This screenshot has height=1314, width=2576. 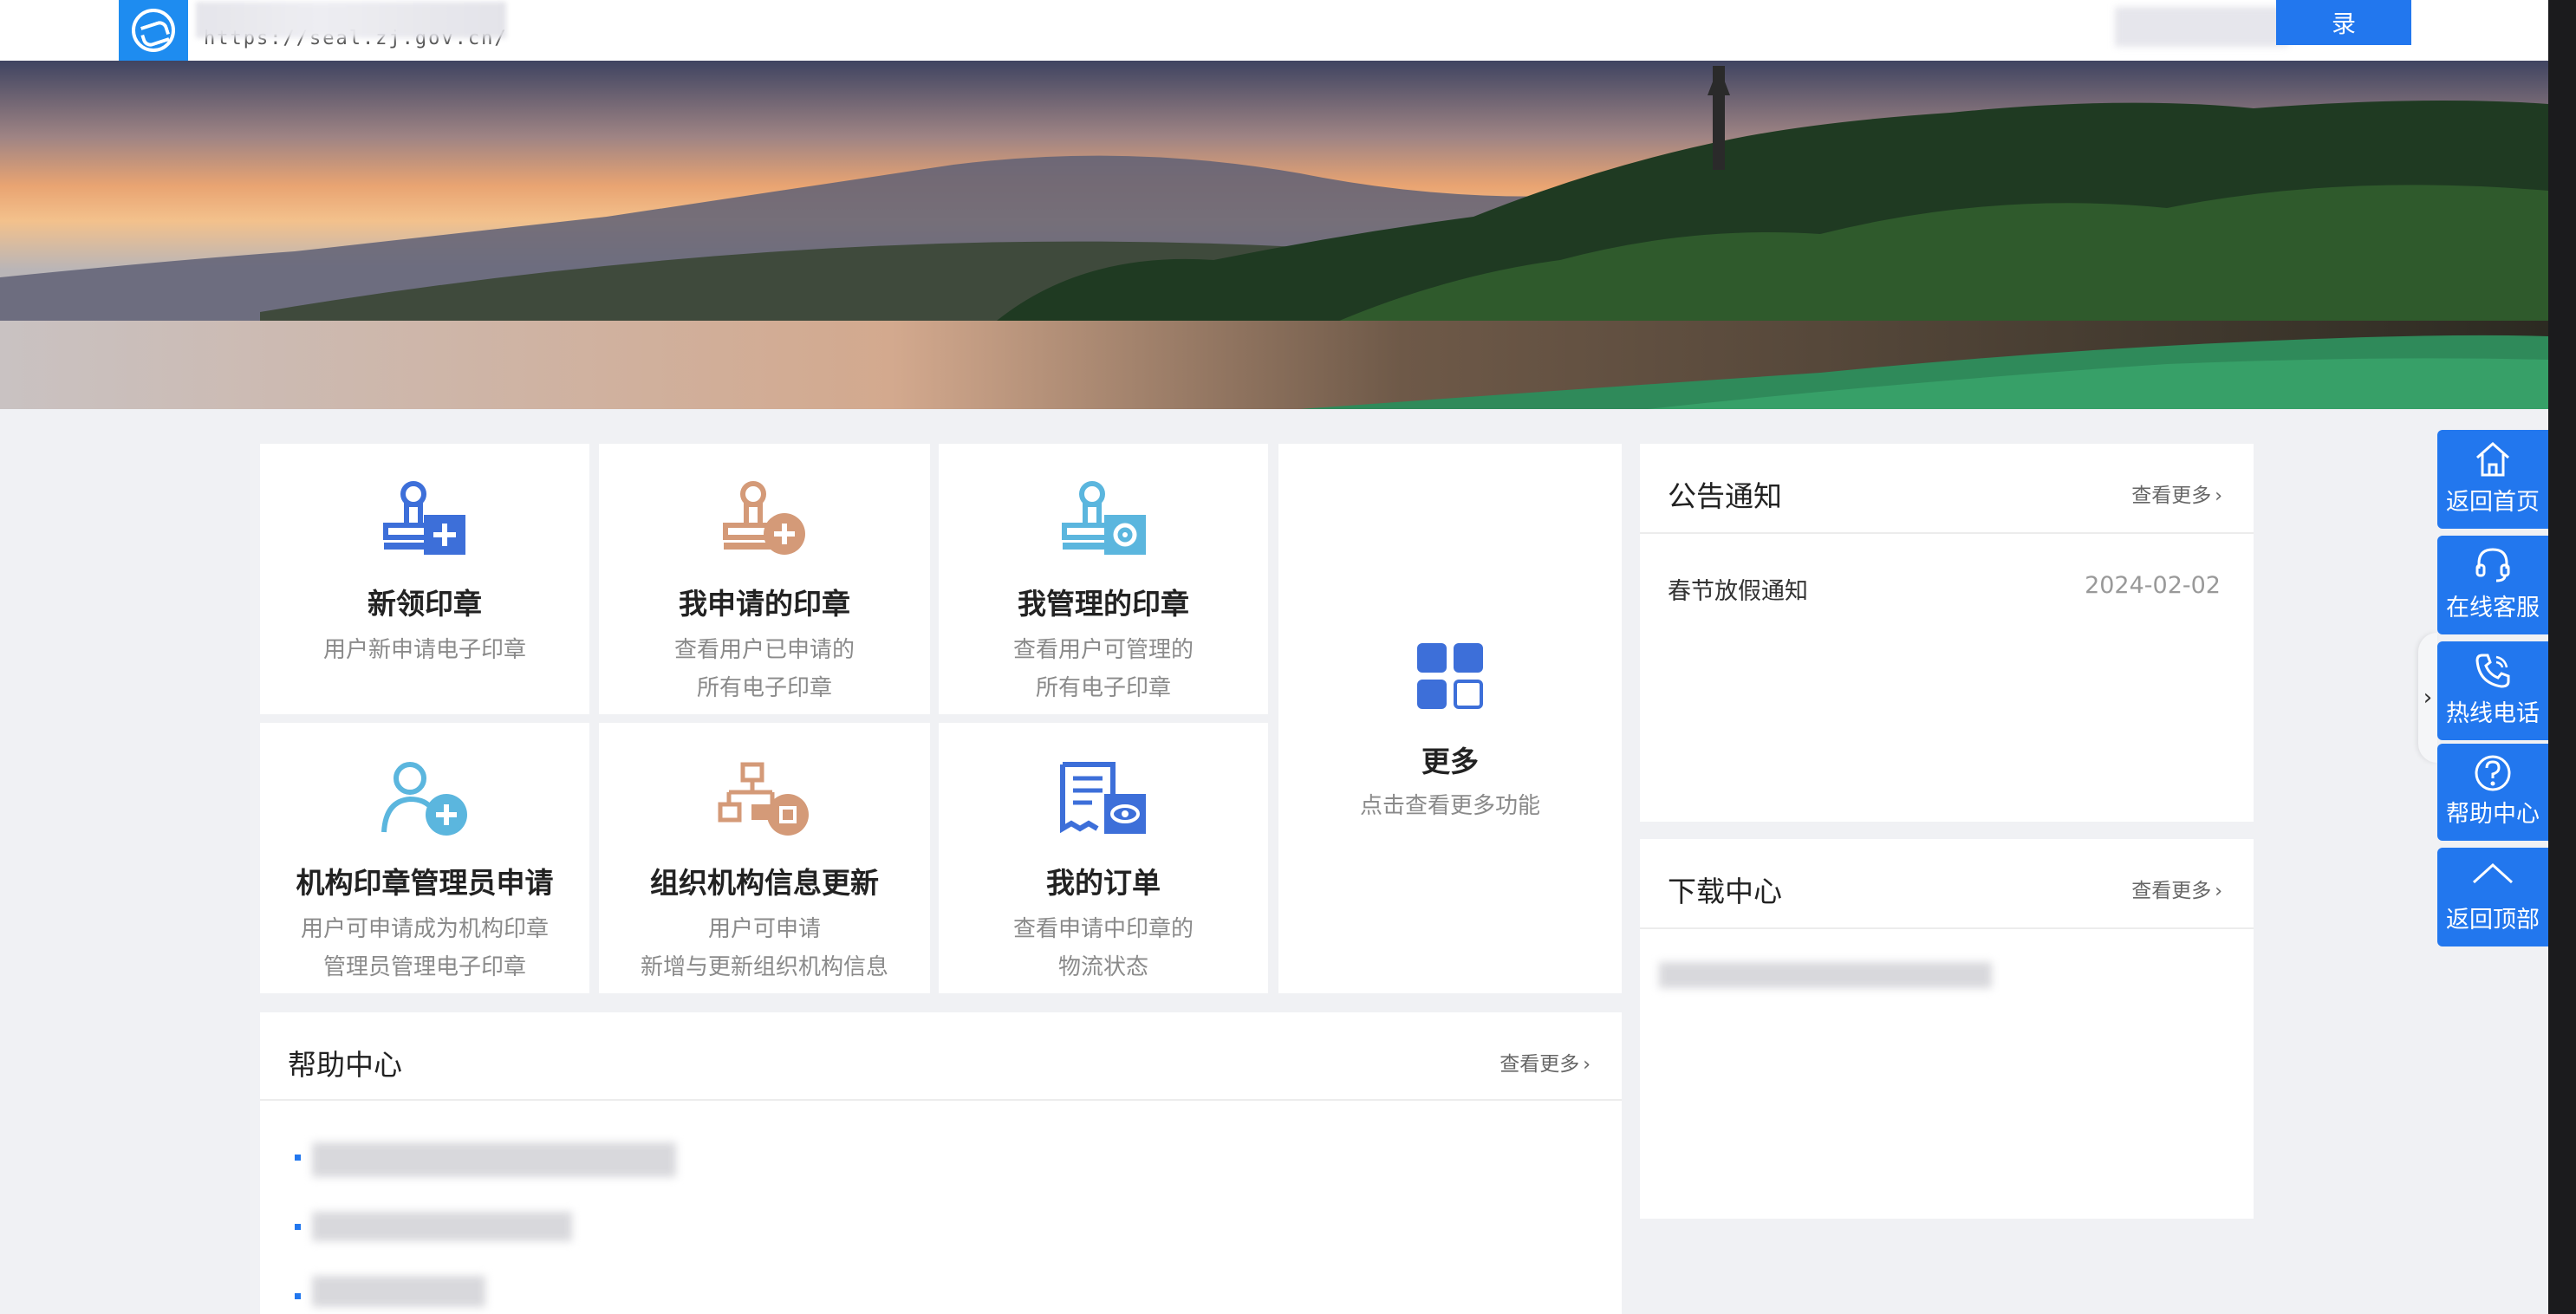 What do you see at coordinates (351, 20) in the screenshot?
I see `redacted-site-name` at bounding box center [351, 20].